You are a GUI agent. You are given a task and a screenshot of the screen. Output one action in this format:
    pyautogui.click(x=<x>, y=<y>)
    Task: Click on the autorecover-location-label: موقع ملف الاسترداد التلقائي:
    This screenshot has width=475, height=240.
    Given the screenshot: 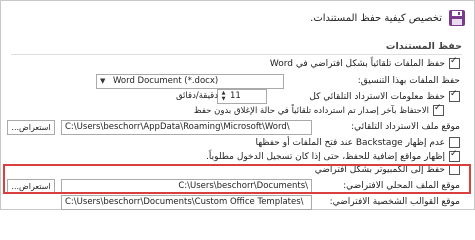 What is the action you would take?
    pyautogui.click(x=405, y=127)
    